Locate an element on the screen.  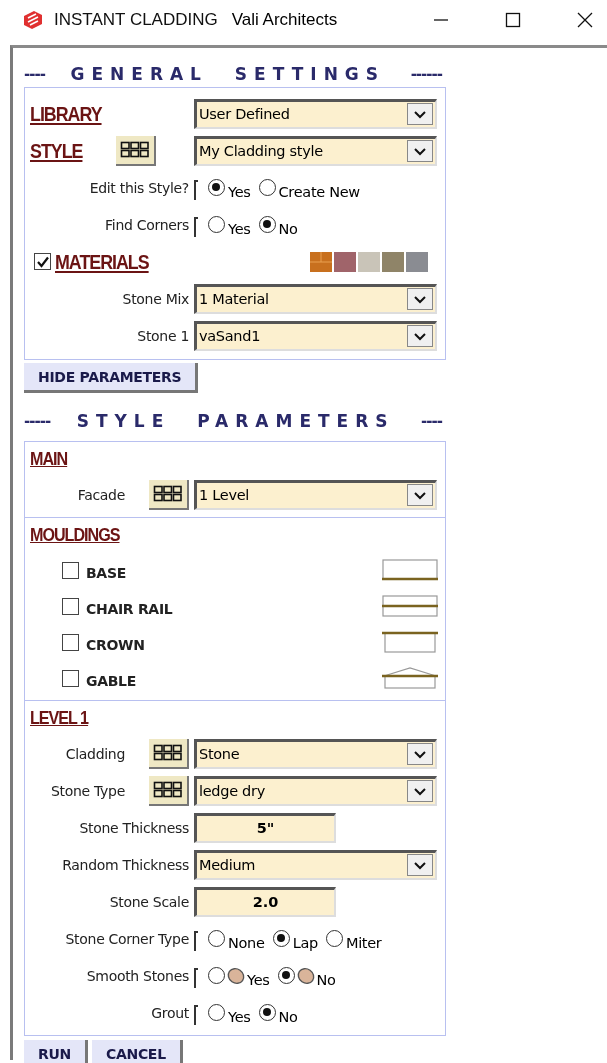
field-label: Stone Corner Type is located at coordinates (127, 938).